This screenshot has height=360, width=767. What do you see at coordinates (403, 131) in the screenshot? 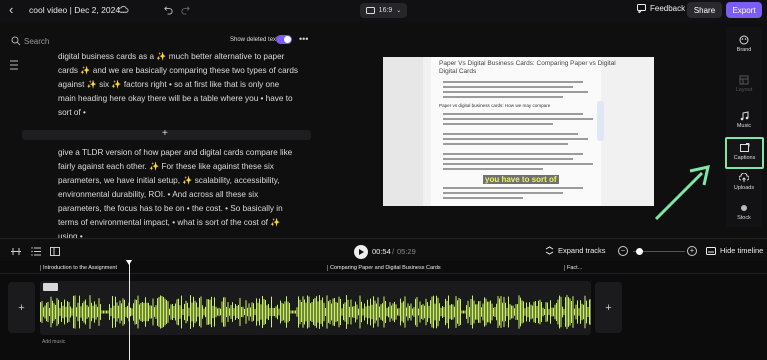
I see `doc-sidebar` at bounding box center [403, 131].